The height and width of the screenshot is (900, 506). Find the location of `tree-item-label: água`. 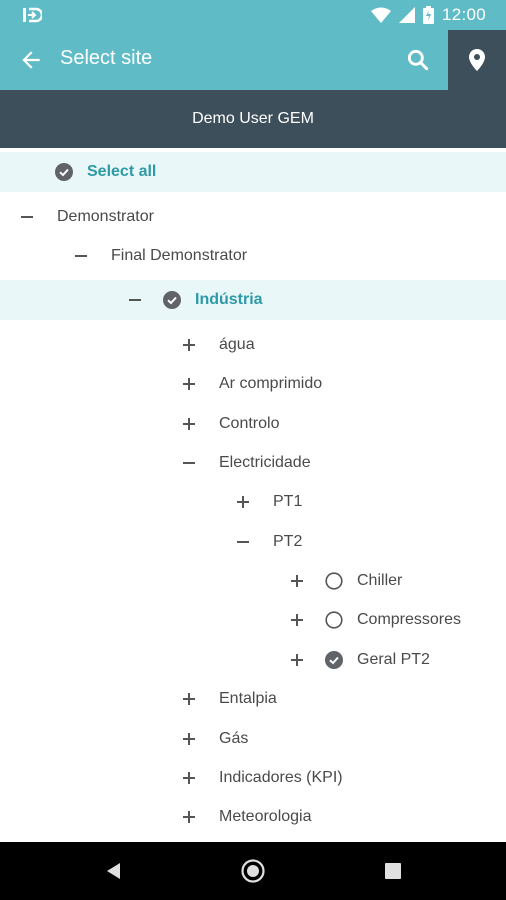

tree-item-label: água is located at coordinates (237, 344).